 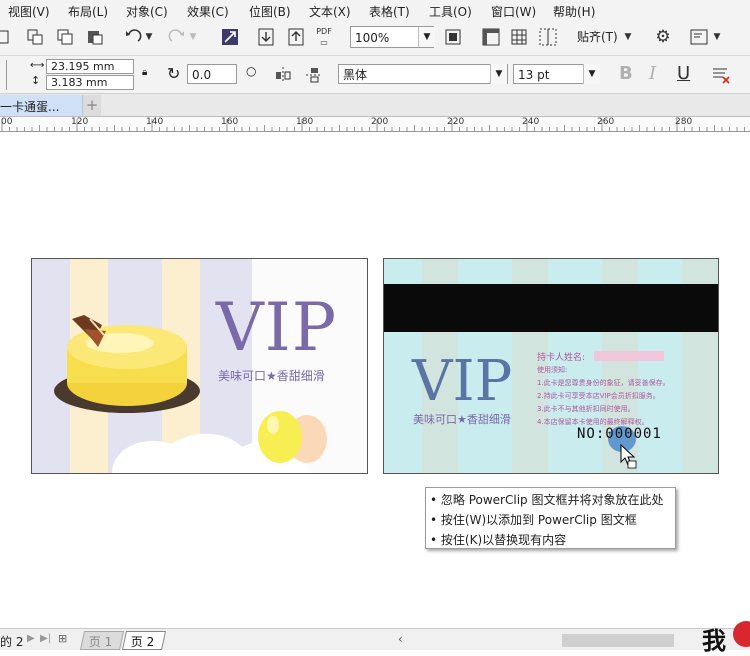 What do you see at coordinates (547, 500) in the screenshot?
I see `tooltip-line: • 忽略 PowerClip 图文框并将对象放在此处` at bounding box center [547, 500].